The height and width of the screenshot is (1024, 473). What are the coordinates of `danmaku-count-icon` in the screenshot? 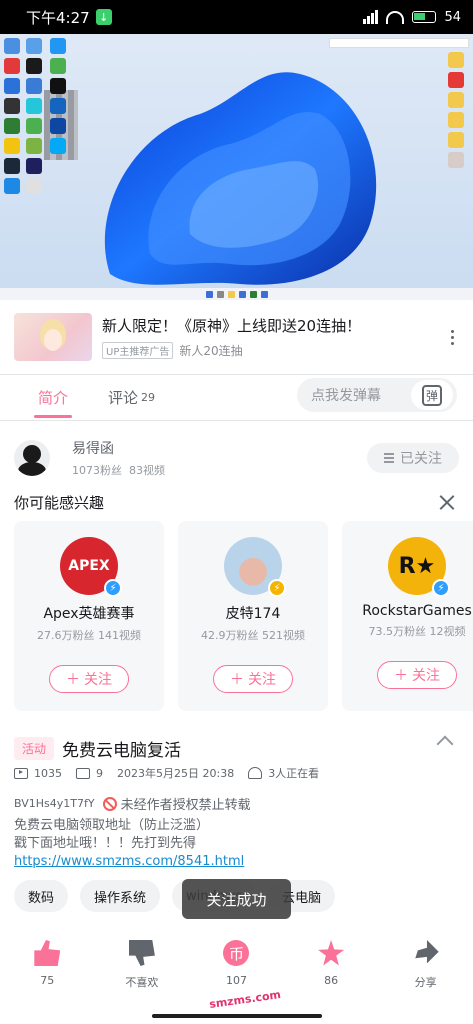 It's located at (83, 773).